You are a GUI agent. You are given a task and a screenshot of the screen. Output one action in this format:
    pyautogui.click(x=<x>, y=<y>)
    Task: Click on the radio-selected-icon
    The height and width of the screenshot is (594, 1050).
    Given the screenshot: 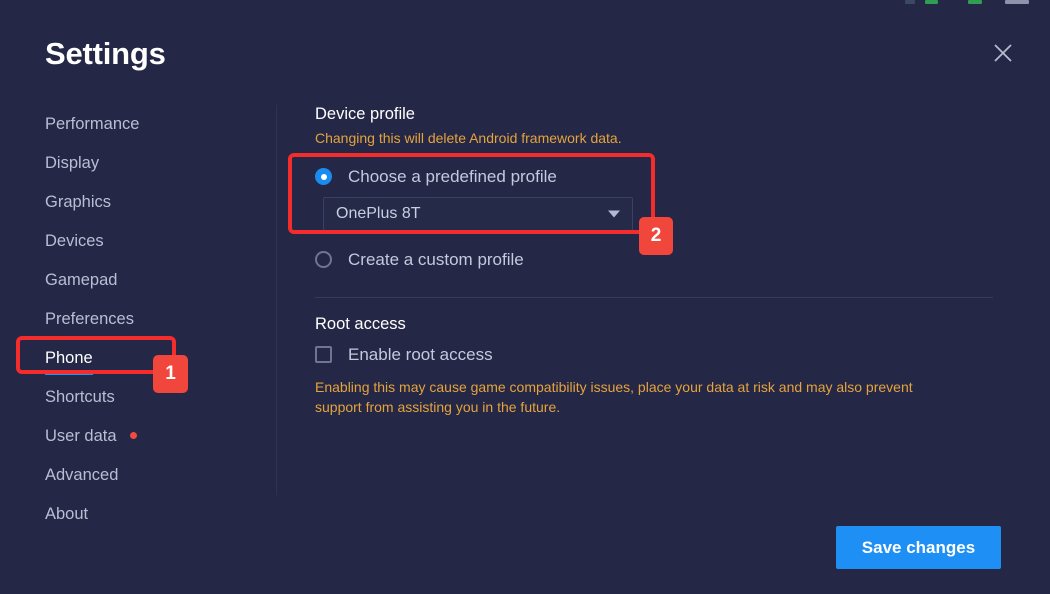 What is the action you would take?
    pyautogui.click(x=323, y=177)
    